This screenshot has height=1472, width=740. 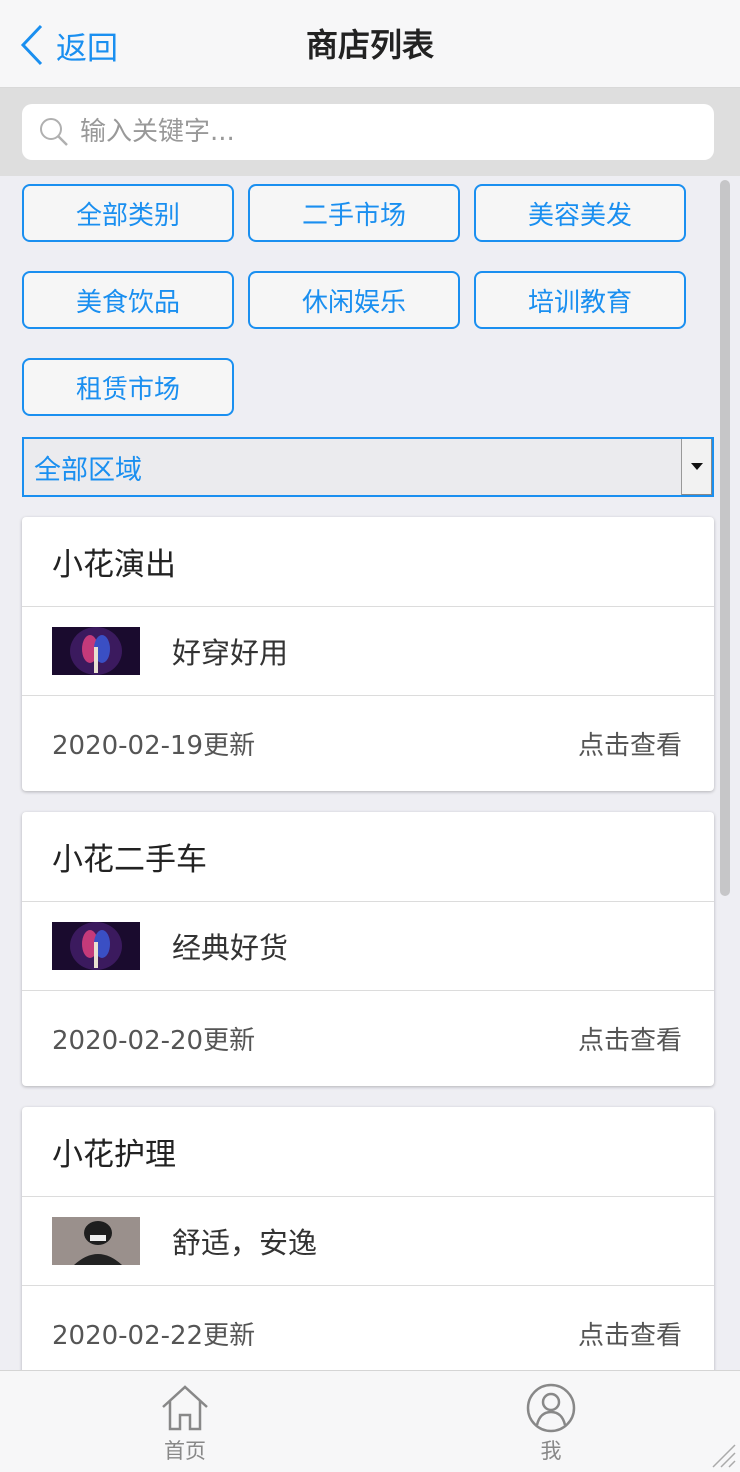 I want to click on search-input, so click(x=380, y=132).